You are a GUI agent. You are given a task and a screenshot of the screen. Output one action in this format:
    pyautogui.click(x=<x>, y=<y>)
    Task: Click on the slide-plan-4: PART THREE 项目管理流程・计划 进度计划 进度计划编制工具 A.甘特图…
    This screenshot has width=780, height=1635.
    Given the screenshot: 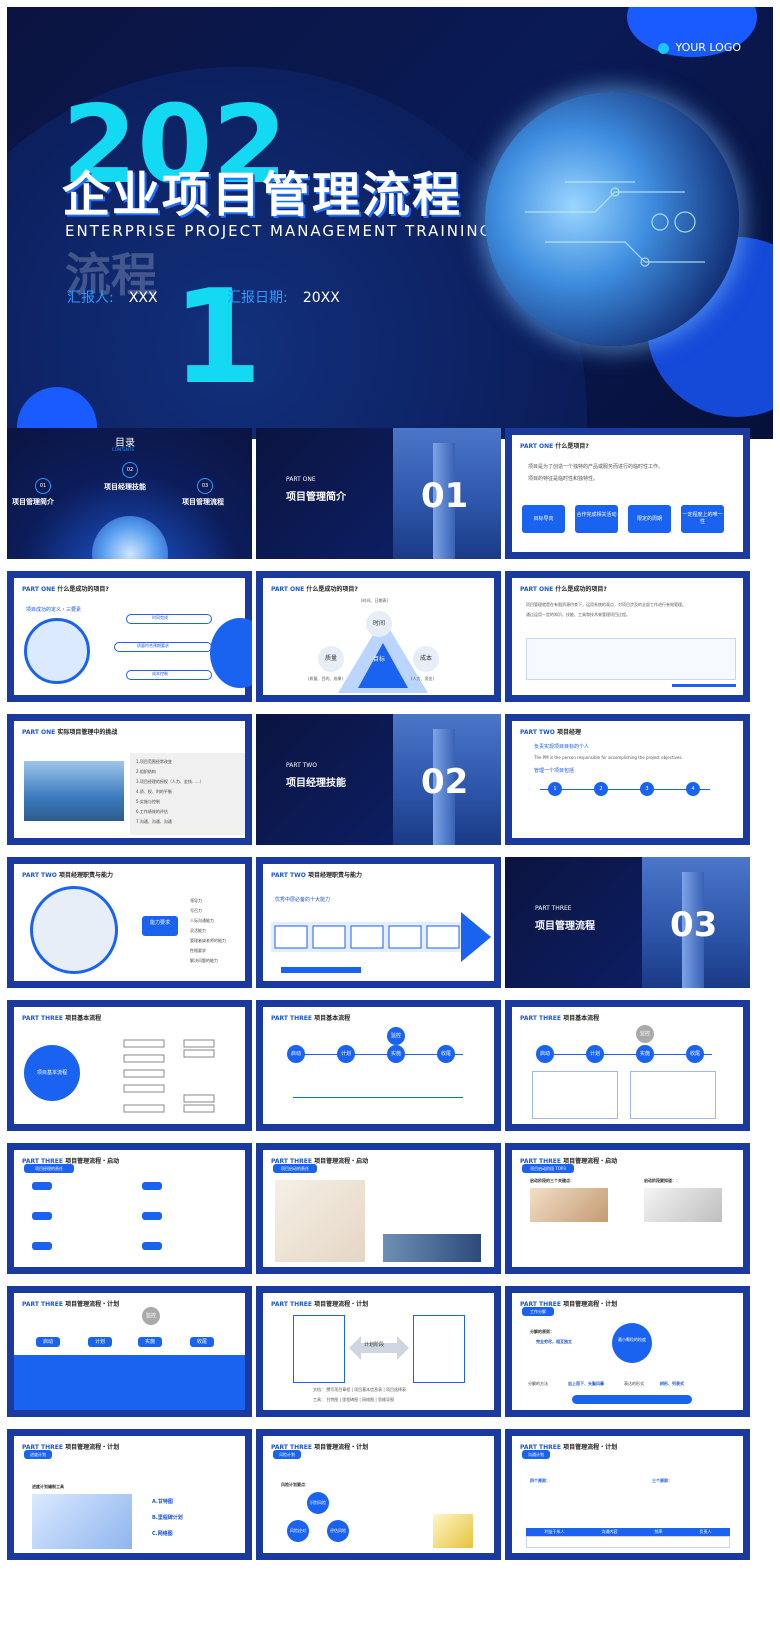 What is the action you would take?
    pyautogui.click(x=129, y=1494)
    